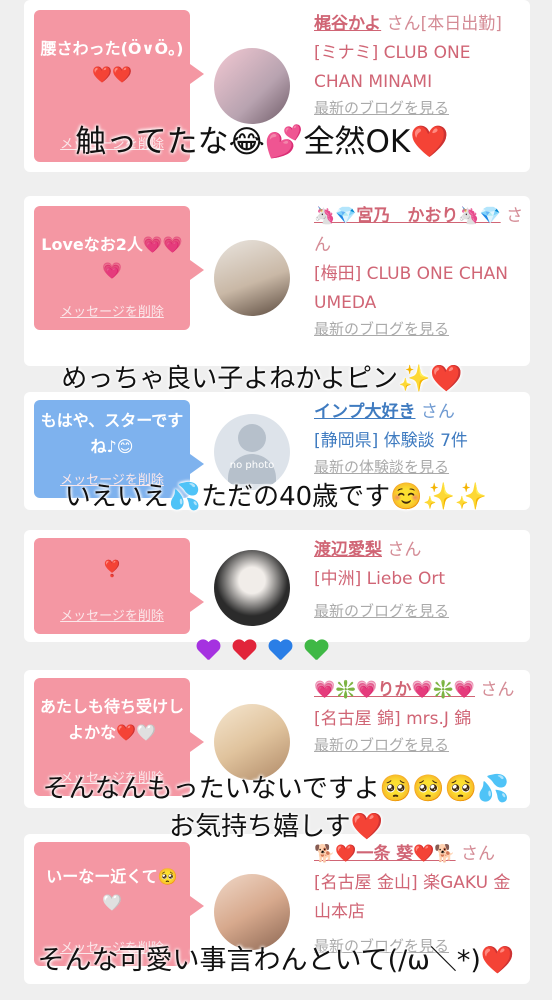  I want to click on shop-link: [梅田] CLUB ONE CHAN UMEDA, so click(419, 289).